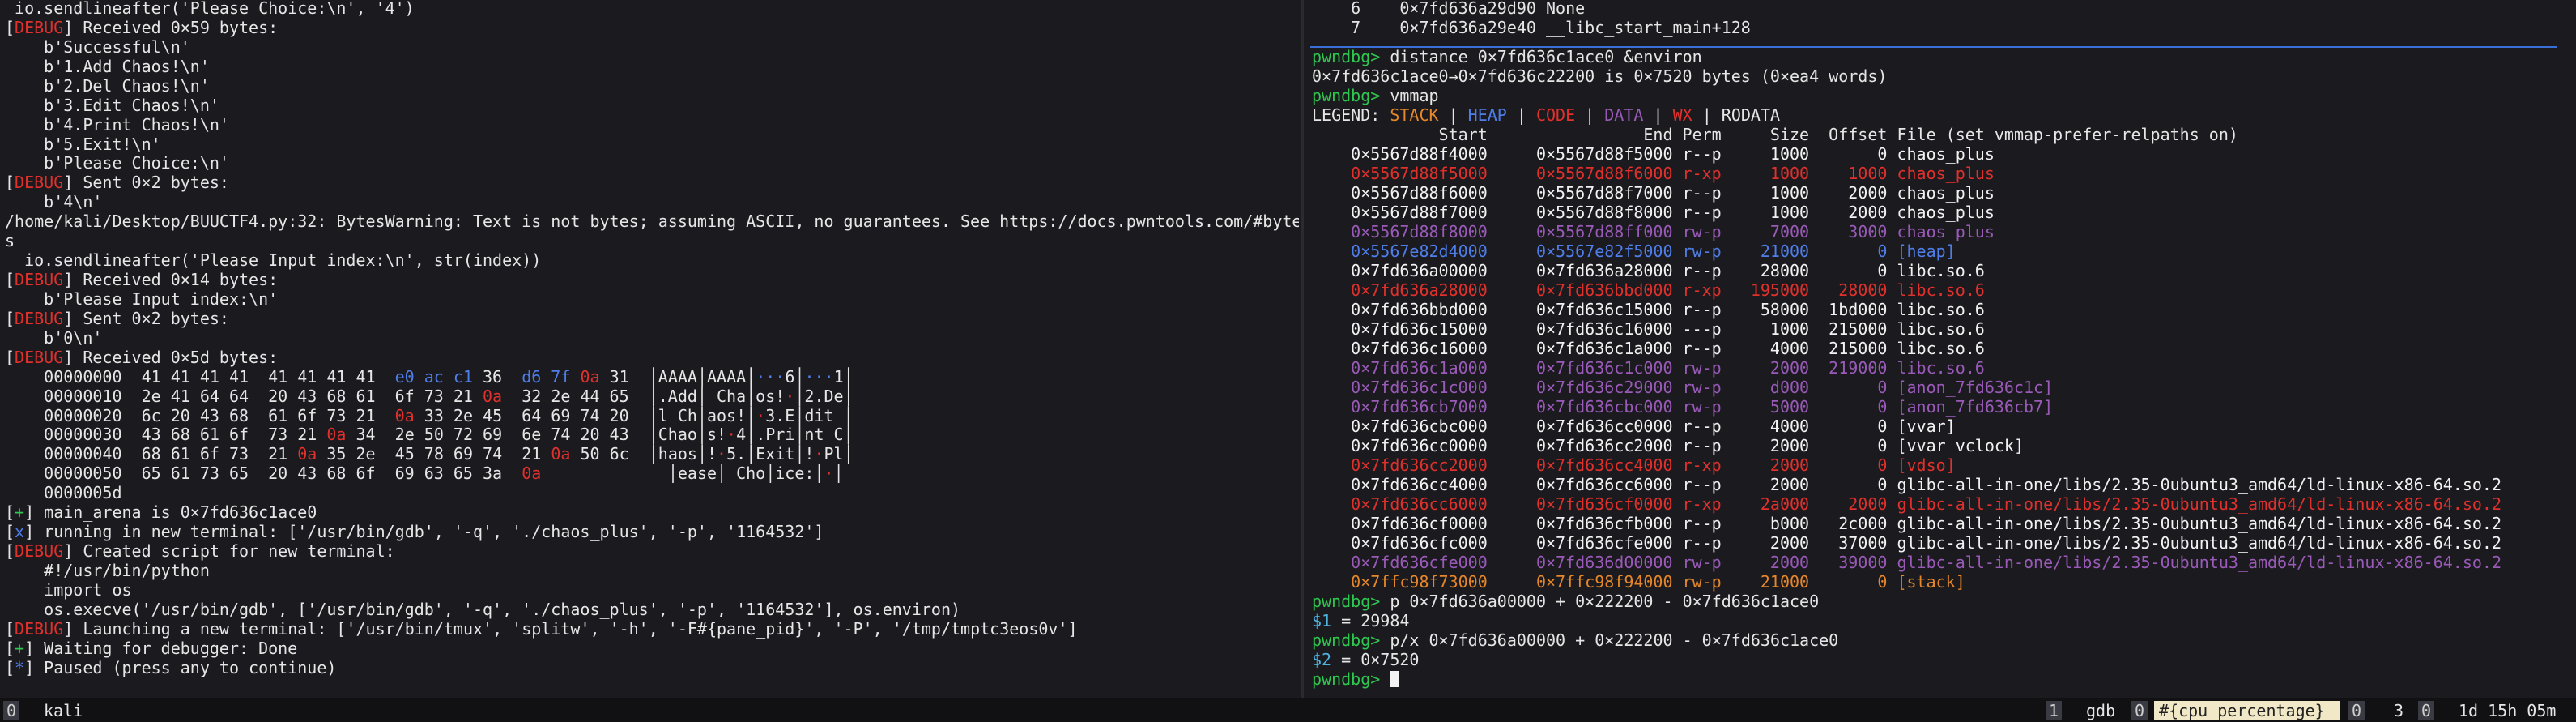  I want to click on left-output-line: b'1.Add Chaos!\n', so click(107, 66).